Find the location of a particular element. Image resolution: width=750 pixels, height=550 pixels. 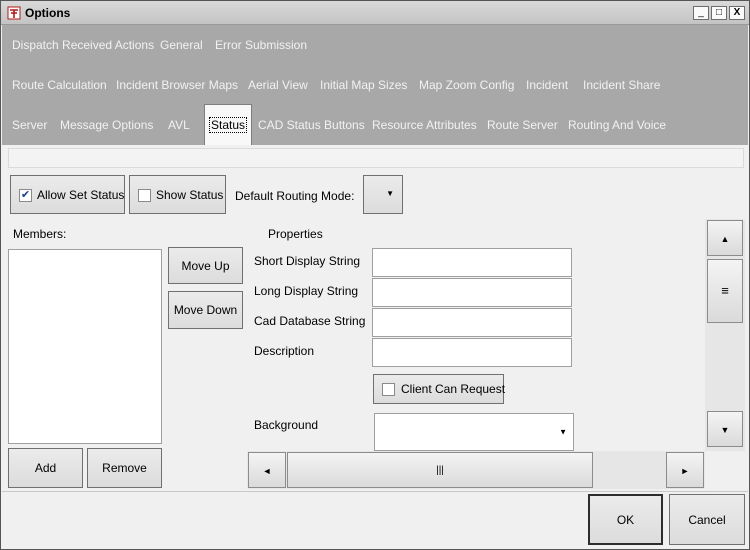

client-can-request-checkbox is located at coordinates (388, 389).